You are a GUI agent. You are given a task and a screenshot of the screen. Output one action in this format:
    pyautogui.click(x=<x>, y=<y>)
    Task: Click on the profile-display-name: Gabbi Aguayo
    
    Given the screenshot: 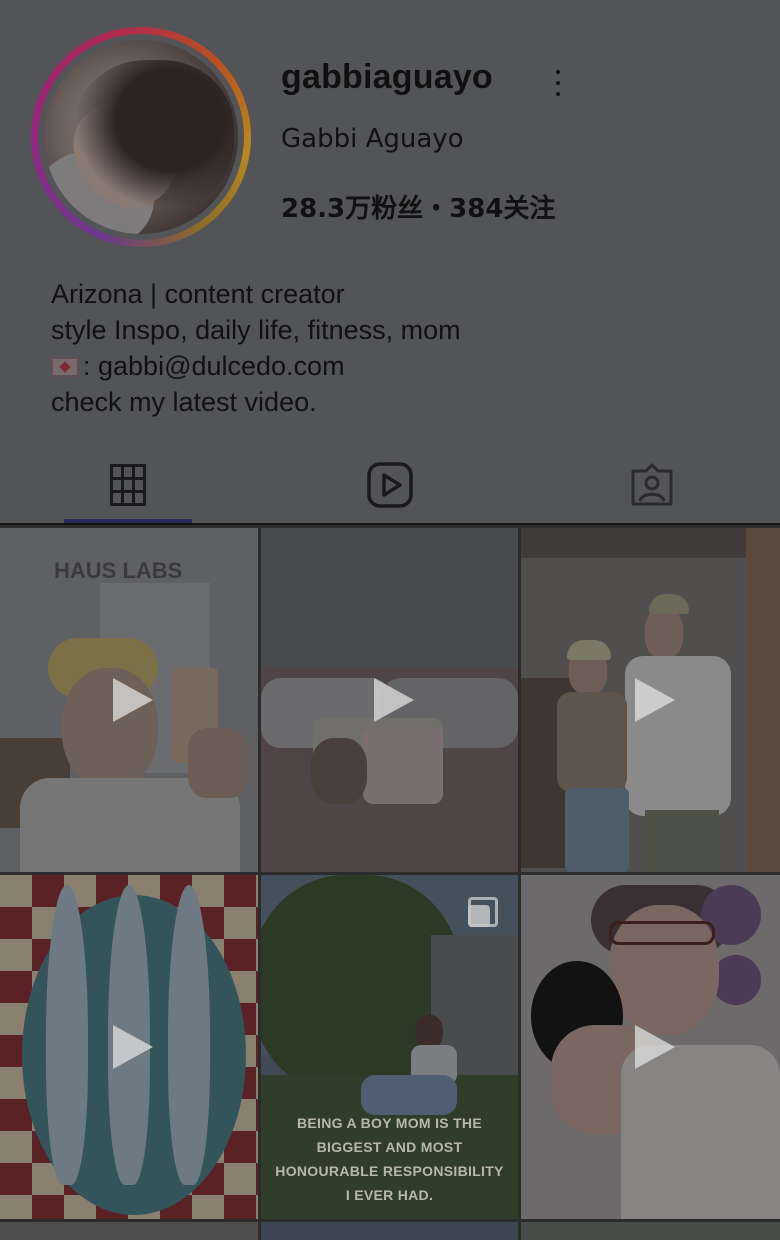 What is the action you would take?
    pyautogui.click(x=372, y=139)
    